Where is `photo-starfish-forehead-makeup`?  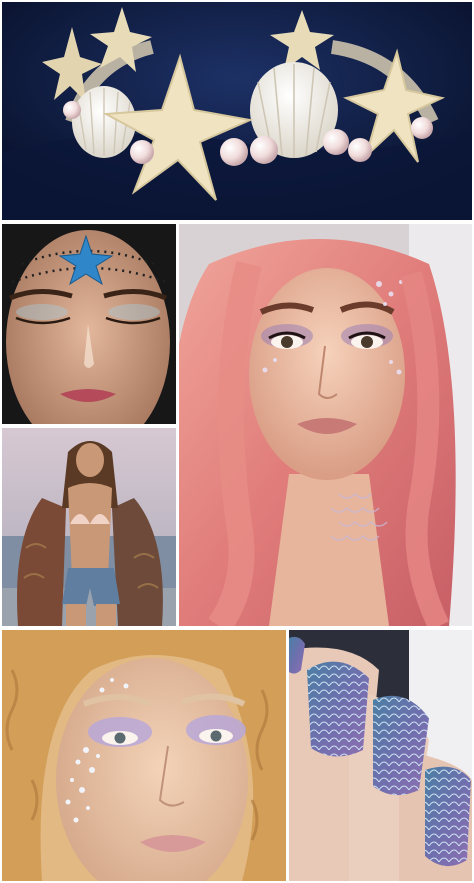 photo-starfish-forehead-makeup is located at coordinates (89, 324).